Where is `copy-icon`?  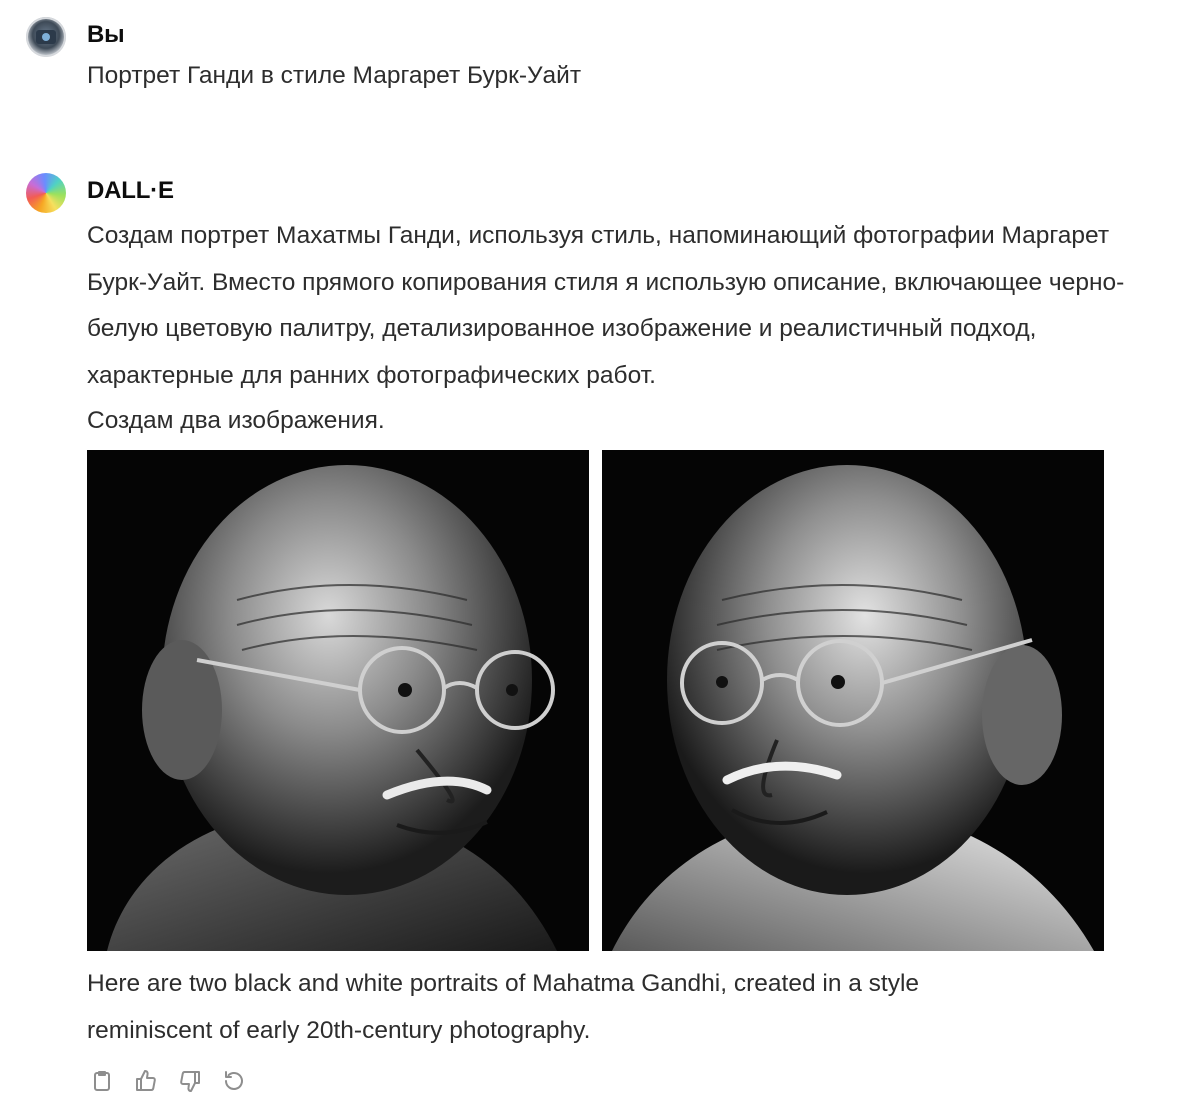
copy-icon is located at coordinates (102, 1081).